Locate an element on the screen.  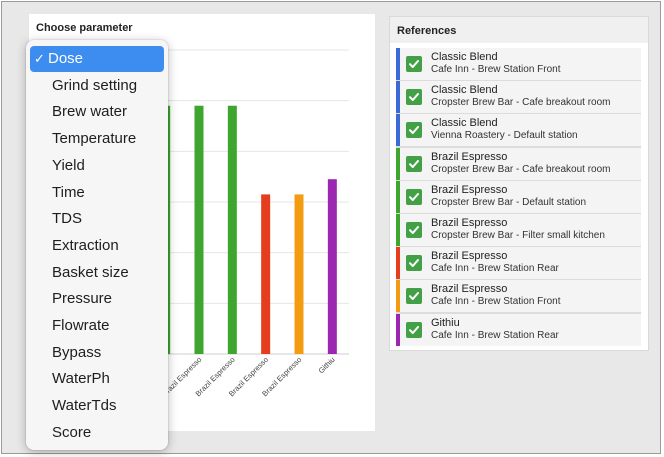
parameter-option-label: Time is located at coordinates (68, 192).